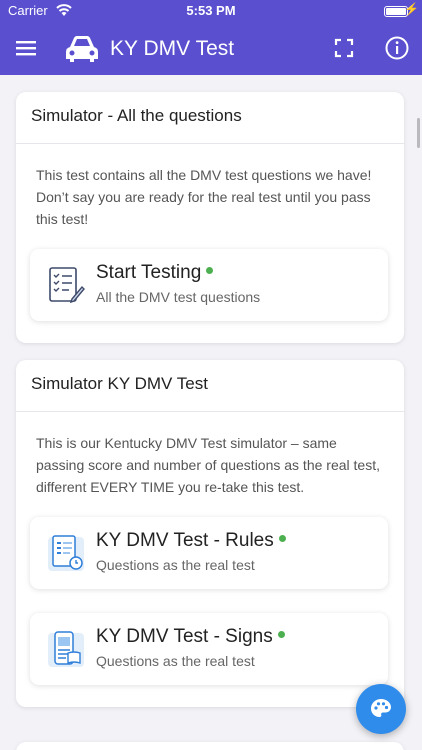 This screenshot has height=750, width=422. I want to click on theme-fab-button, so click(381, 709).